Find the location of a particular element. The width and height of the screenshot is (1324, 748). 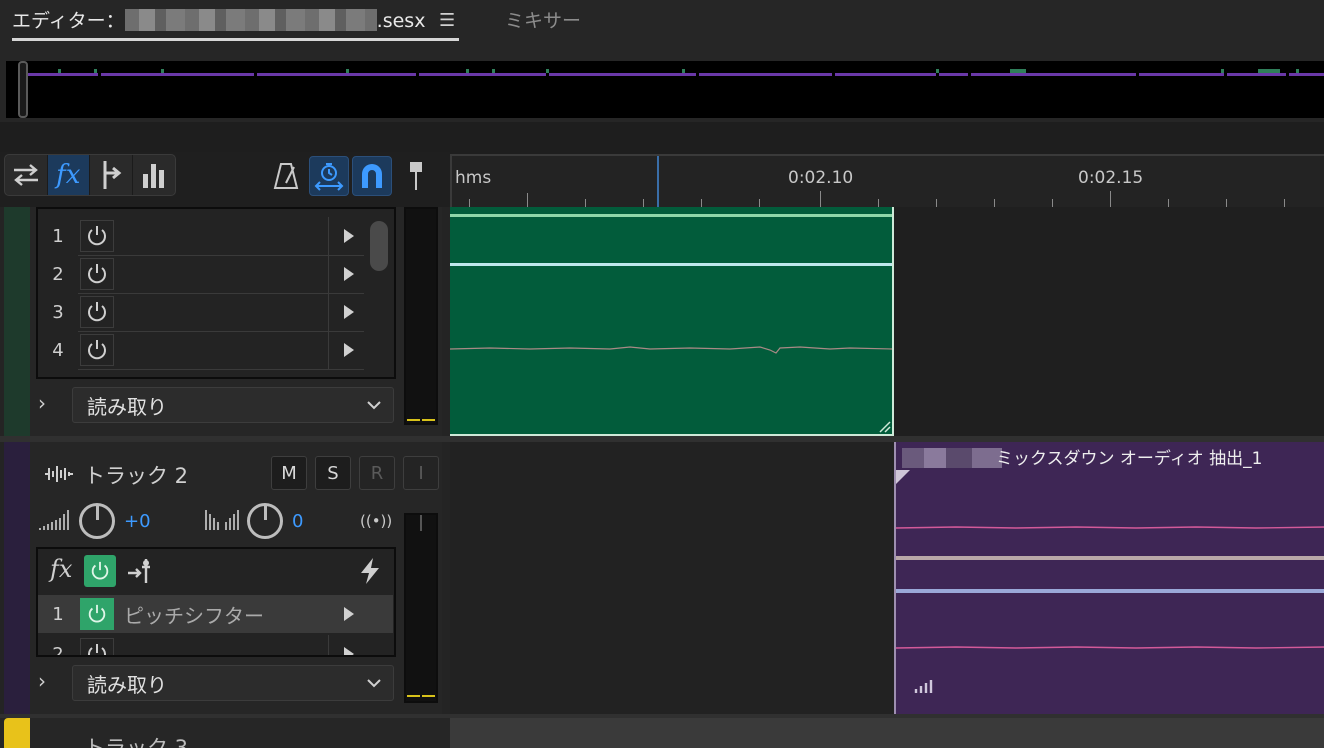

playhead is located at coordinates (658, 182).